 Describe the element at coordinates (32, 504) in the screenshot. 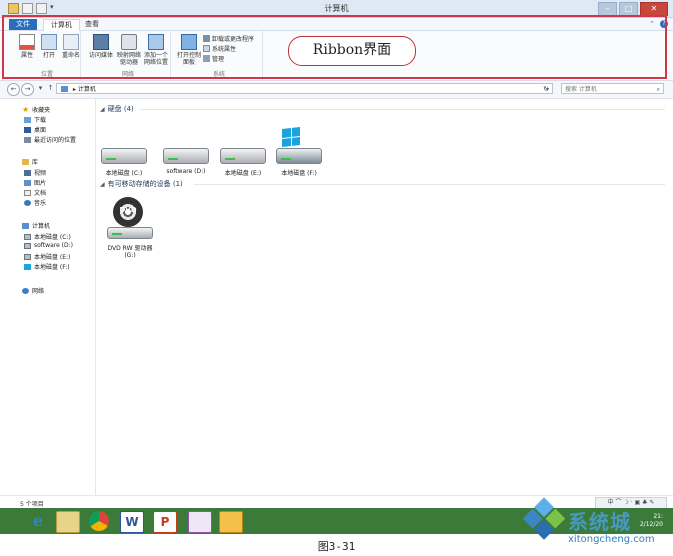

I see `item-count: 5 个项目` at that location.